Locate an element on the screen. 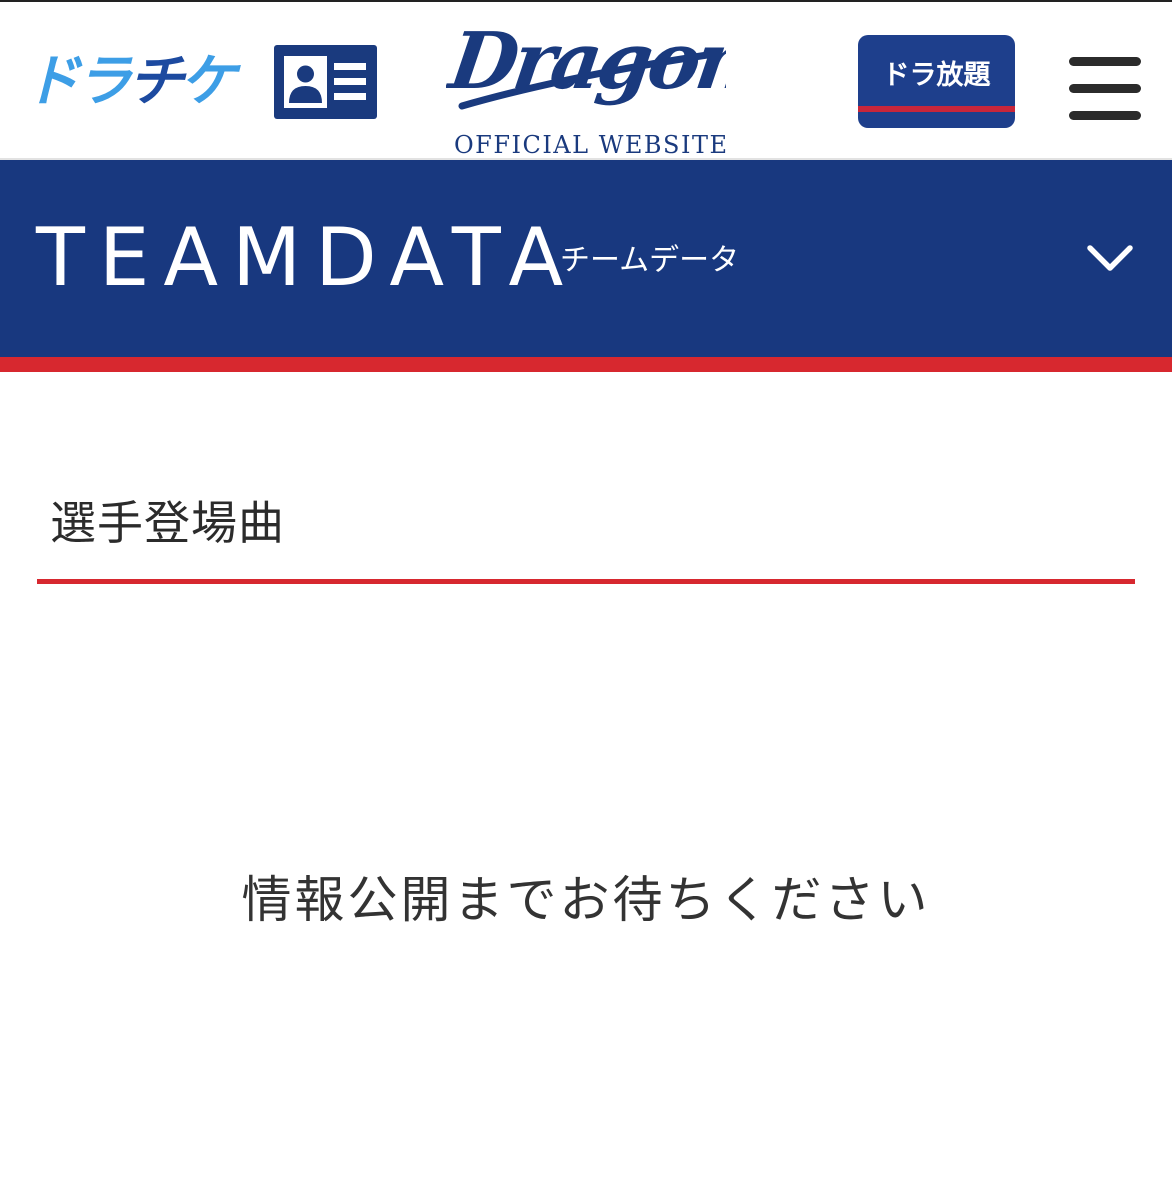 The width and height of the screenshot is (1172, 1200). dora-houdai-button: ドラ放題 is located at coordinates (936, 81).